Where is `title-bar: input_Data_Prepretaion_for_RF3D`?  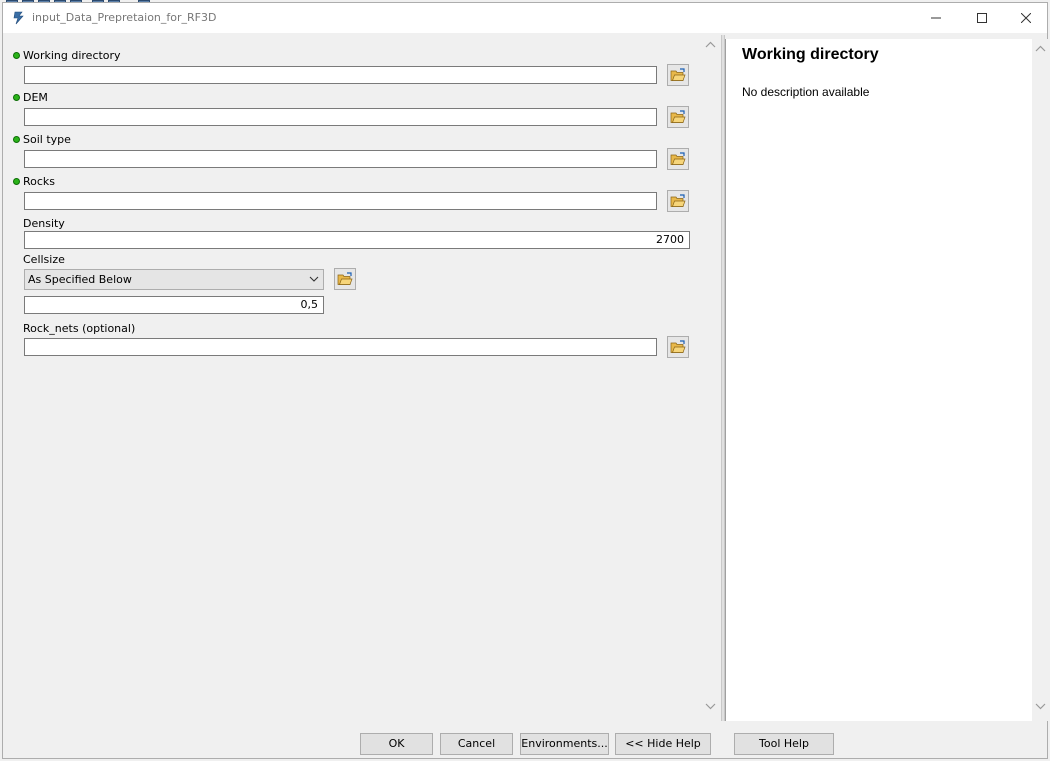
title-bar: input_Data_Prepretaion_for_RF3D is located at coordinates (525, 18).